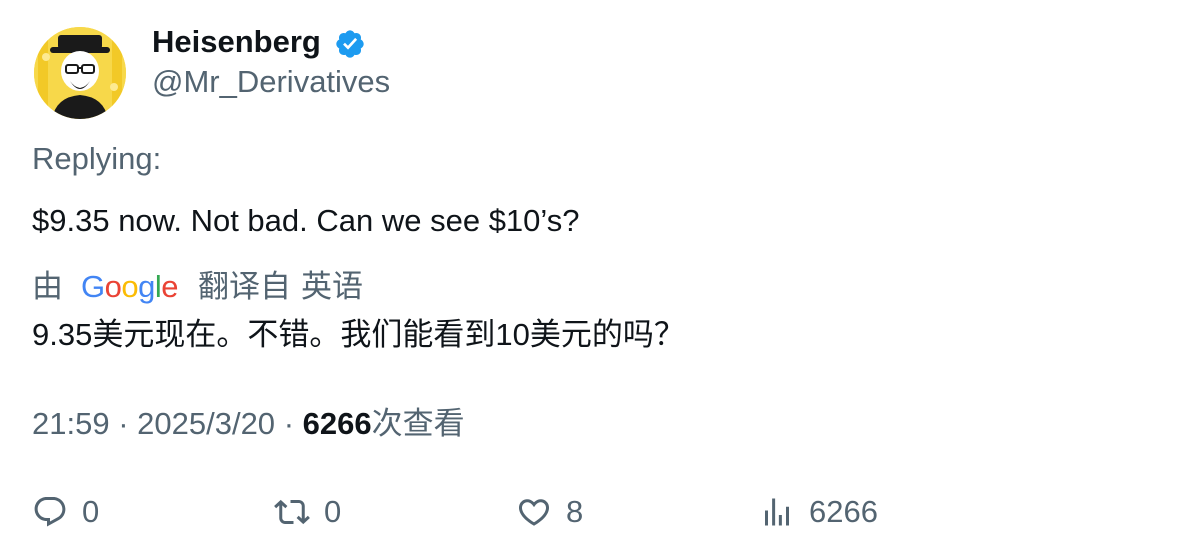 Image resolution: width=1196 pixels, height=558 pixels. What do you see at coordinates (206, 423) in the screenshot?
I see `tweet-date: 2025/3/20` at bounding box center [206, 423].